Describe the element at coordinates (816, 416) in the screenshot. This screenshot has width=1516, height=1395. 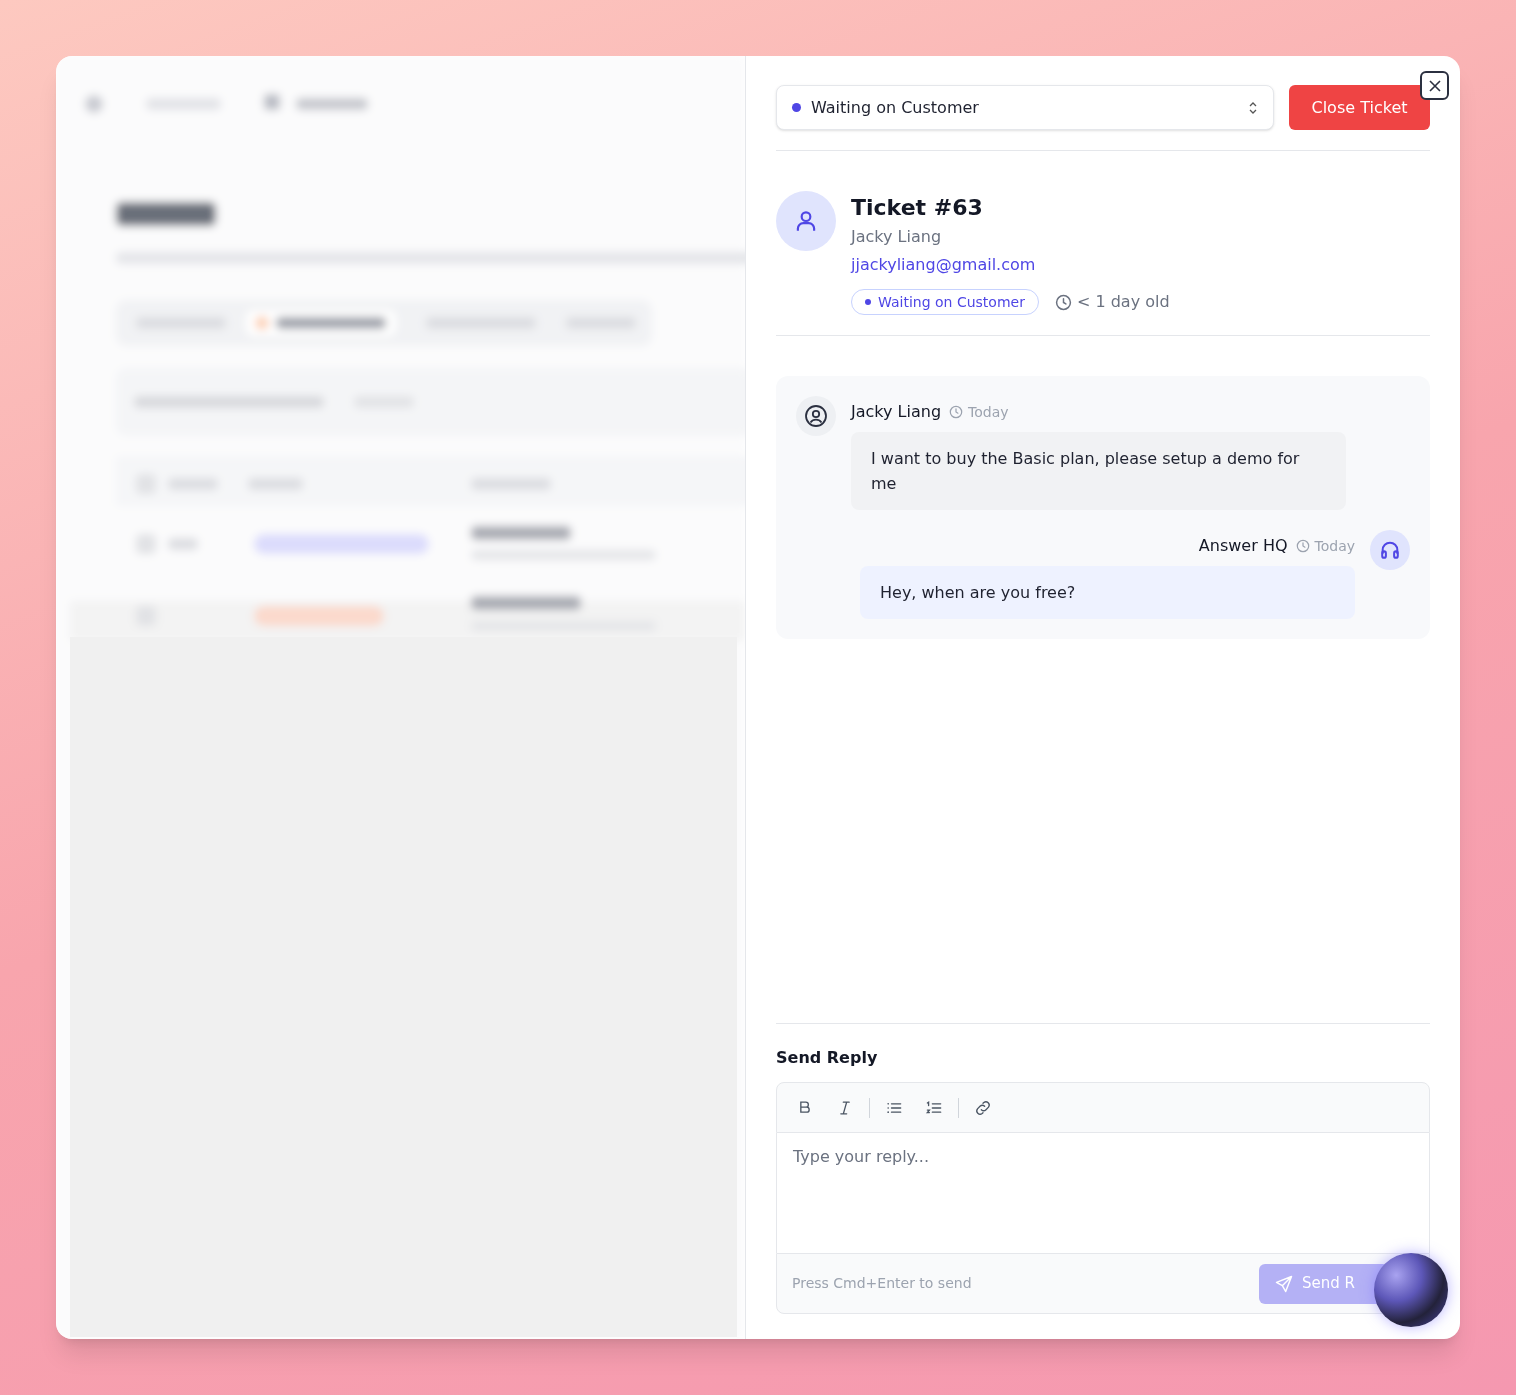
I see `user-avatar-icon` at that location.